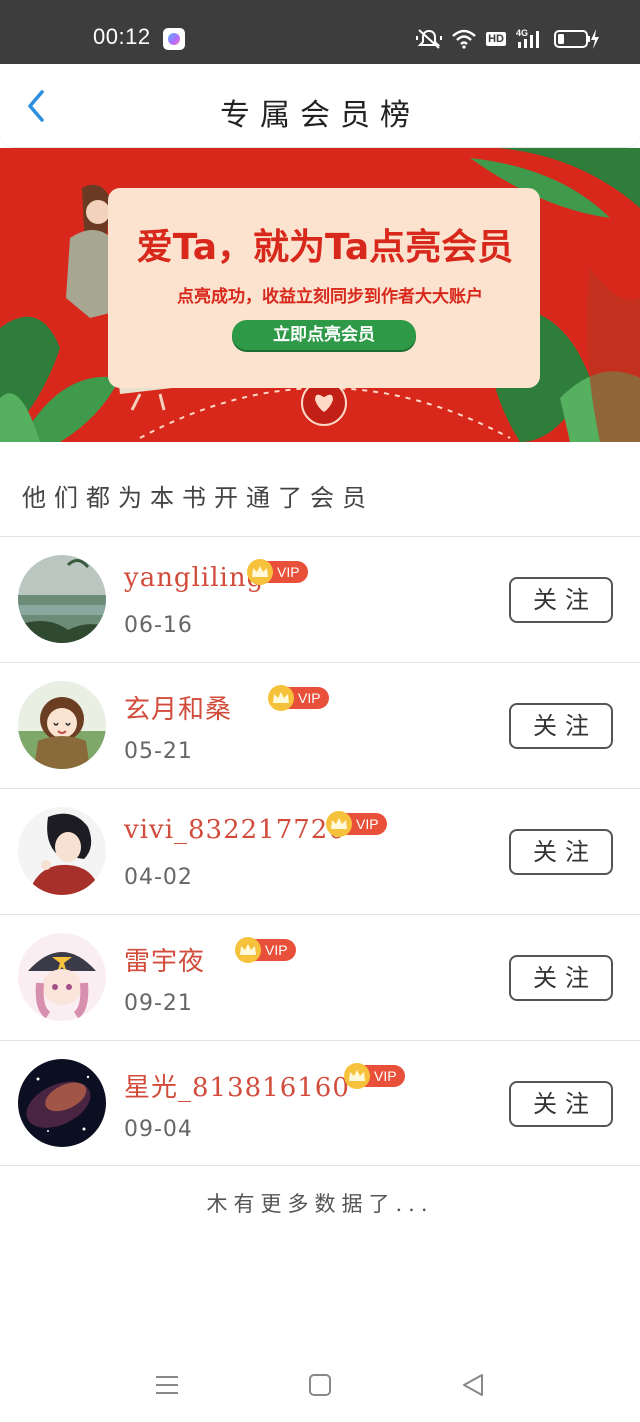  Describe the element at coordinates (158, 751) in the screenshot. I see `member-date: 05-21` at that location.